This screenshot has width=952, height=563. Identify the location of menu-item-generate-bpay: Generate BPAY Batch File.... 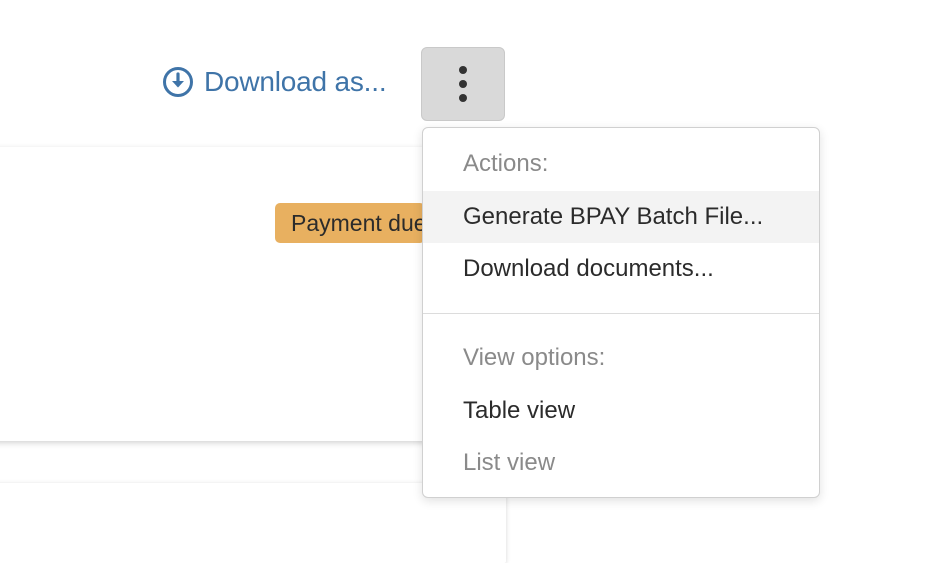
(621, 217).